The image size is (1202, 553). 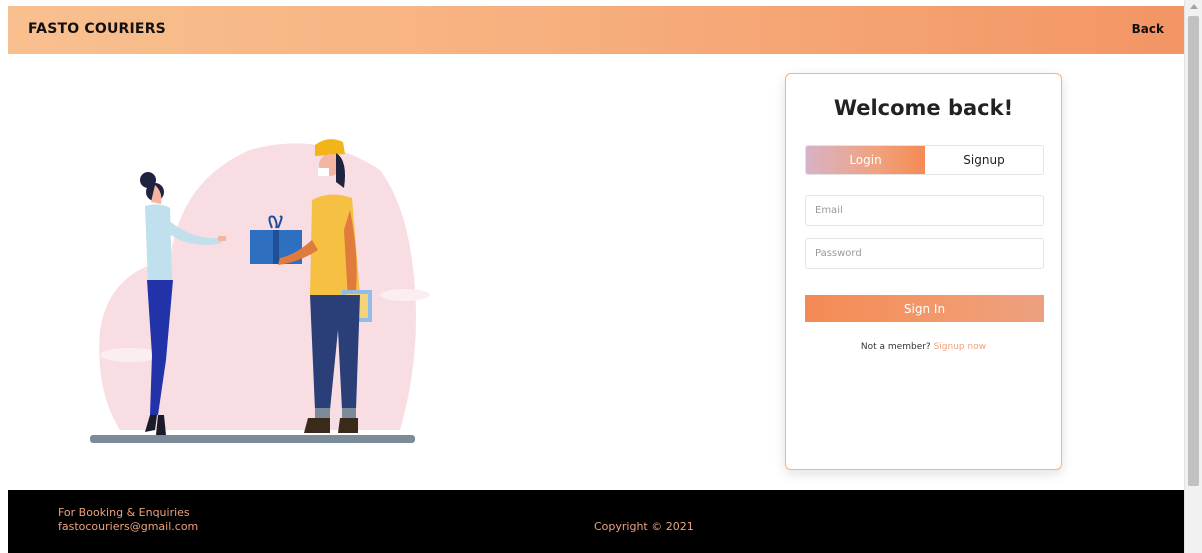 I want to click on signup-now-link: Signup now, so click(x=960, y=347).